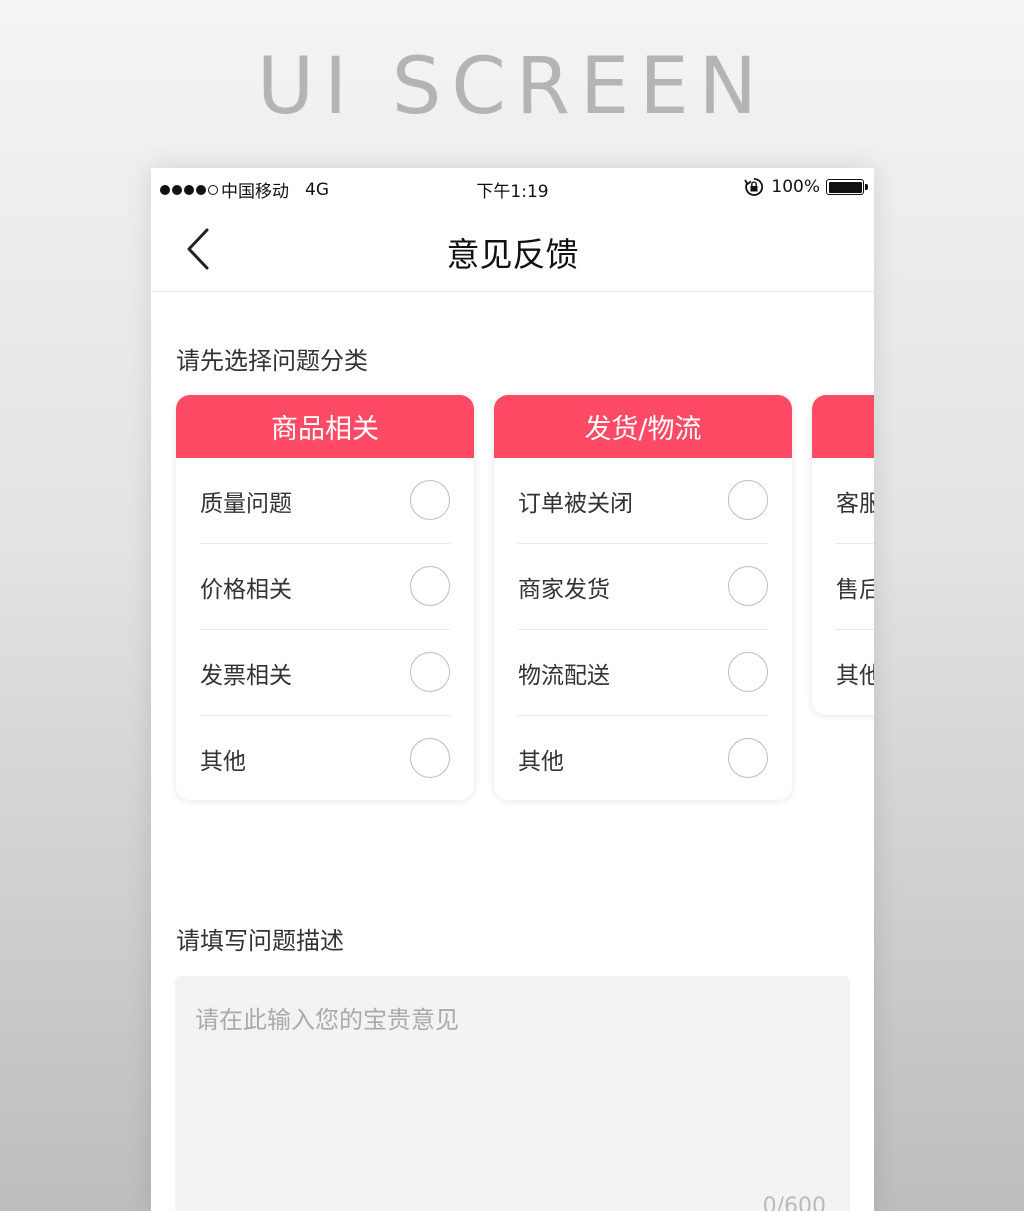 The width and height of the screenshot is (1024, 1211). What do you see at coordinates (325, 501) in the screenshot?
I see `category-option: 质量问题` at bounding box center [325, 501].